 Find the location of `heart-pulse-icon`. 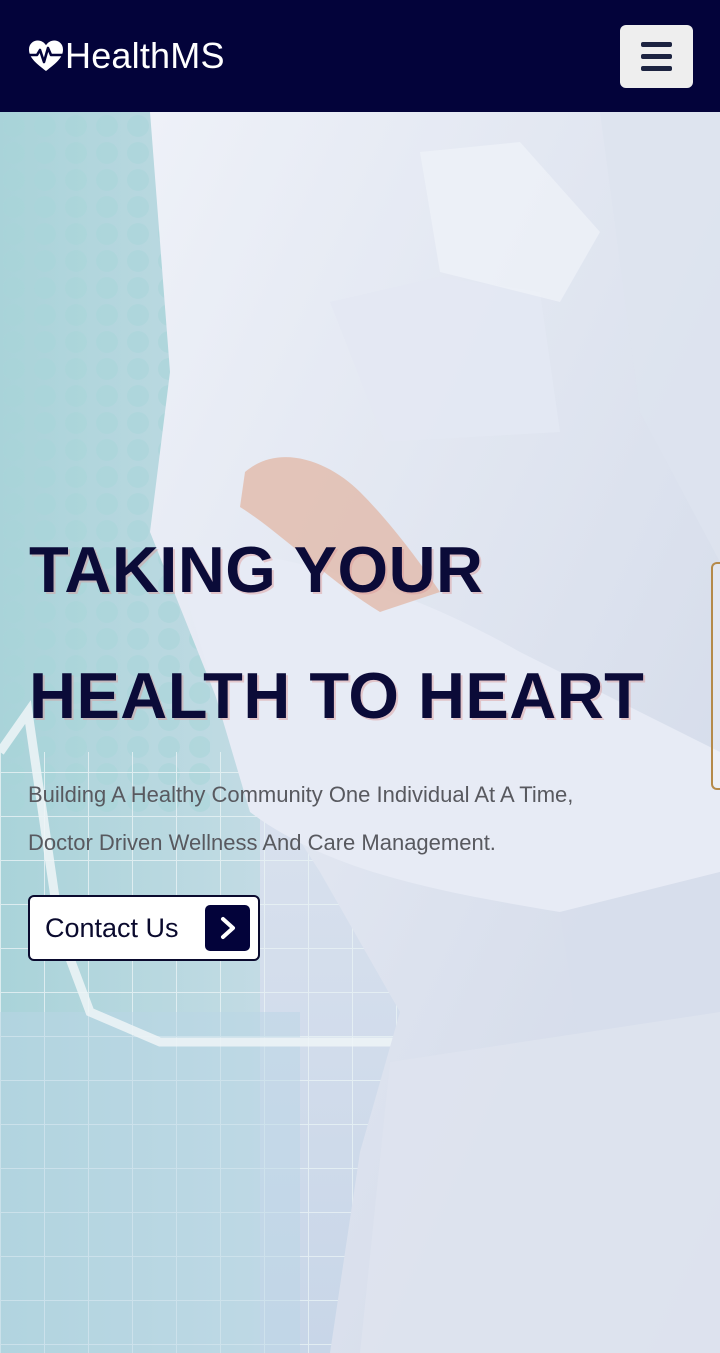

heart-pulse-icon is located at coordinates (46, 55).